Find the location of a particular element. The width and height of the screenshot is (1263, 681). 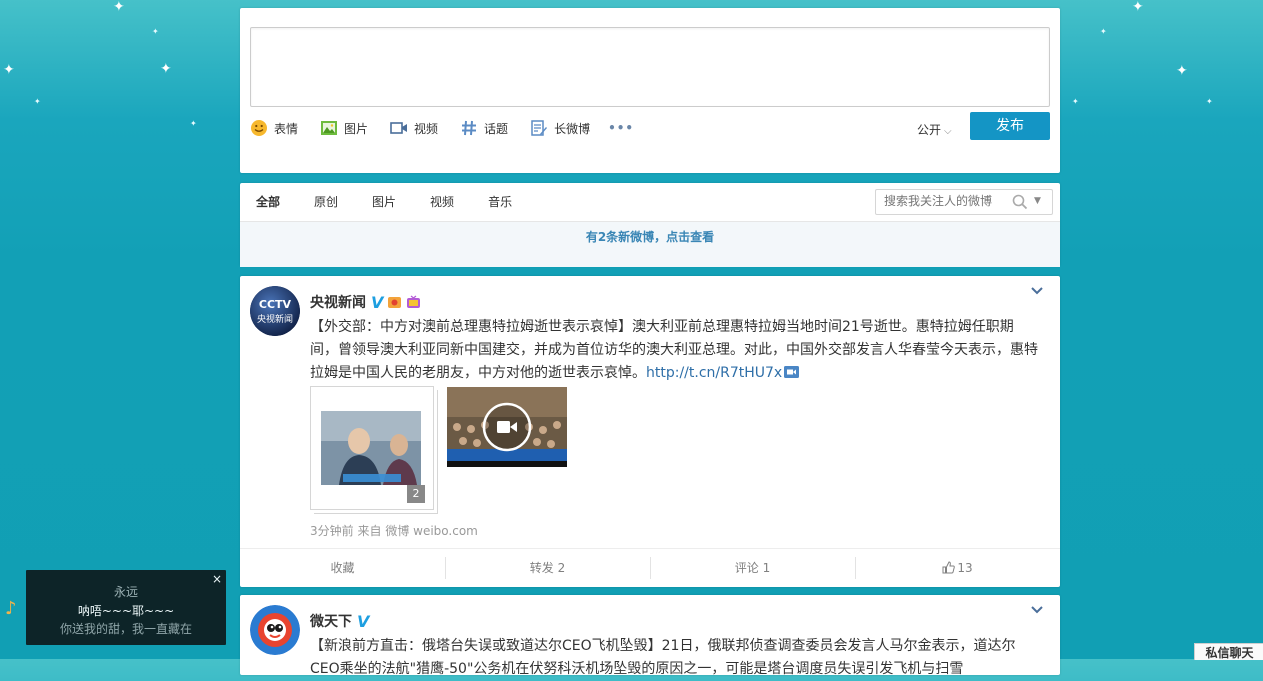

thumbs-up-icon is located at coordinates (949, 567).